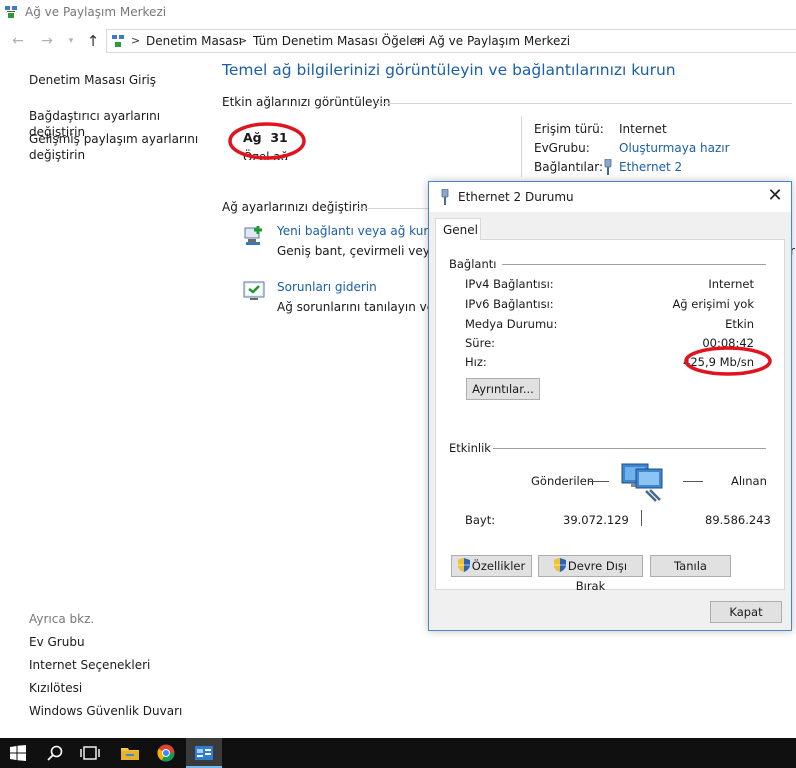  What do you see at coordinates (597, 576) in the screenshot?
I see `disable-button-label: Devre Dışı Bırak` at bounding box center [597, 576].